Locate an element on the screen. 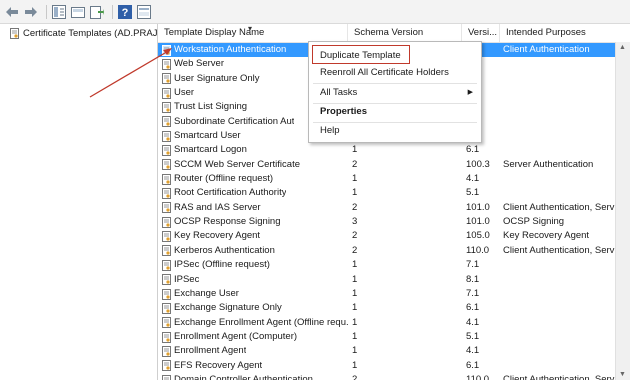 The height and width of the screenshot is (380, 630). toolbar-separator is located at coordinates (46, 11).